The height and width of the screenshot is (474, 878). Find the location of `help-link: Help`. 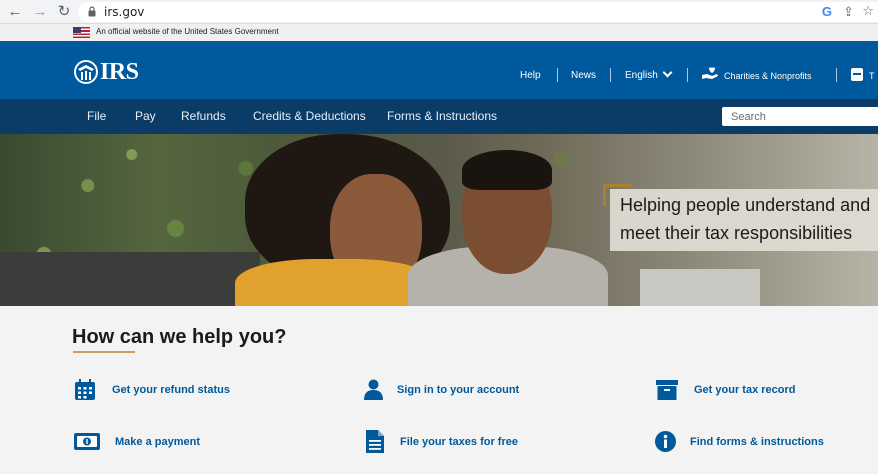

help-link: Help is located at coordinates (530, 75).